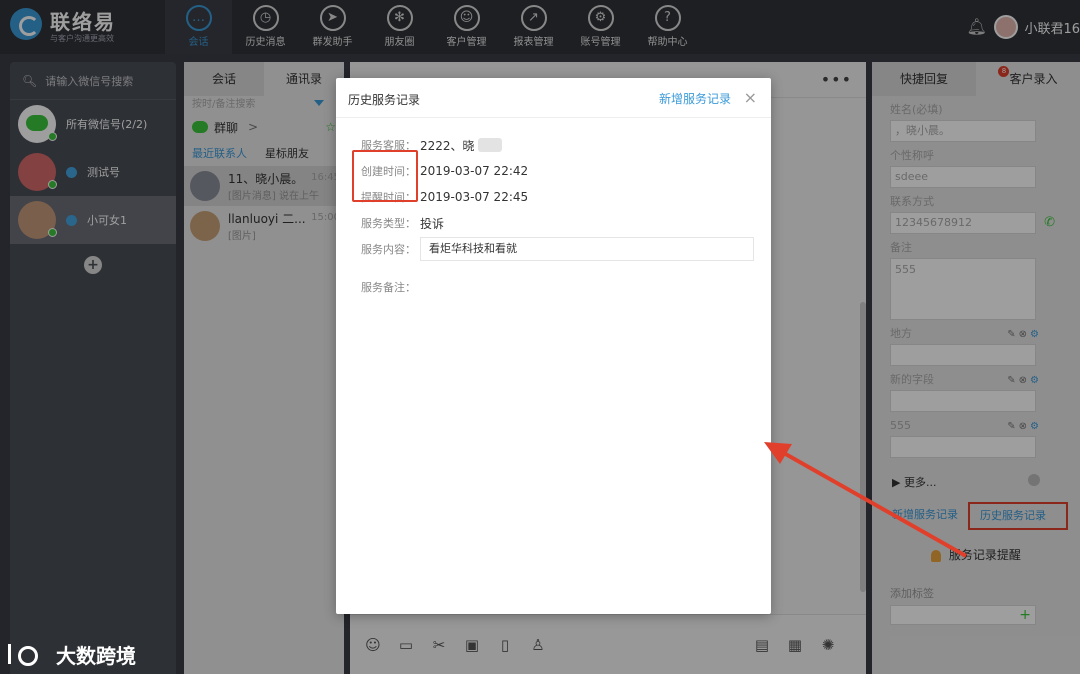  I want to click on record-row-note: 服务备注：, so click(561, 287).